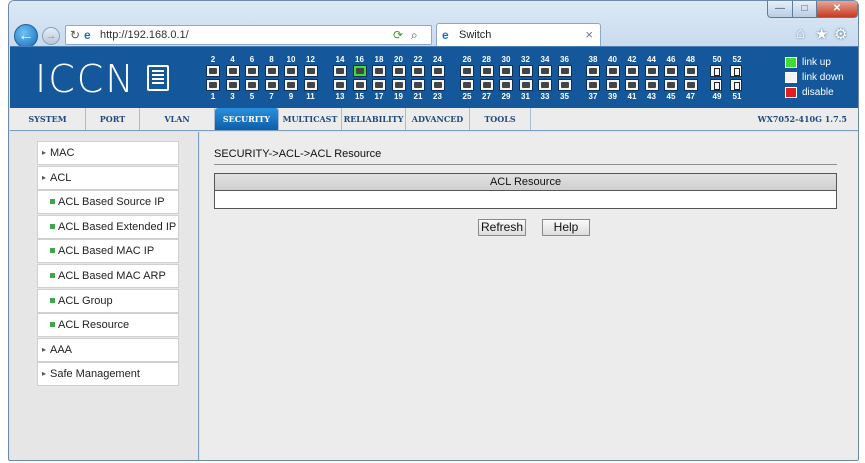 The image size is (865, 463). Describe the element at coordinates (671, 59) in the screenshot. I see `port-label-top: 46` at that location.